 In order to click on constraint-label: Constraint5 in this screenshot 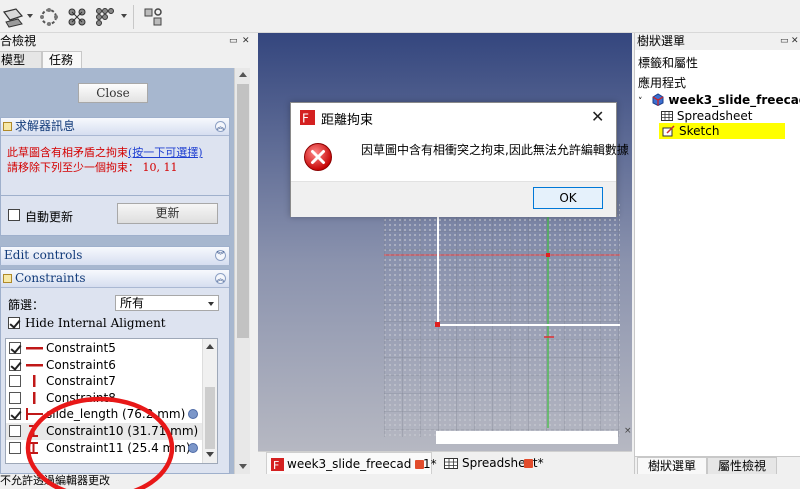, I will do `click(81, 348)`.